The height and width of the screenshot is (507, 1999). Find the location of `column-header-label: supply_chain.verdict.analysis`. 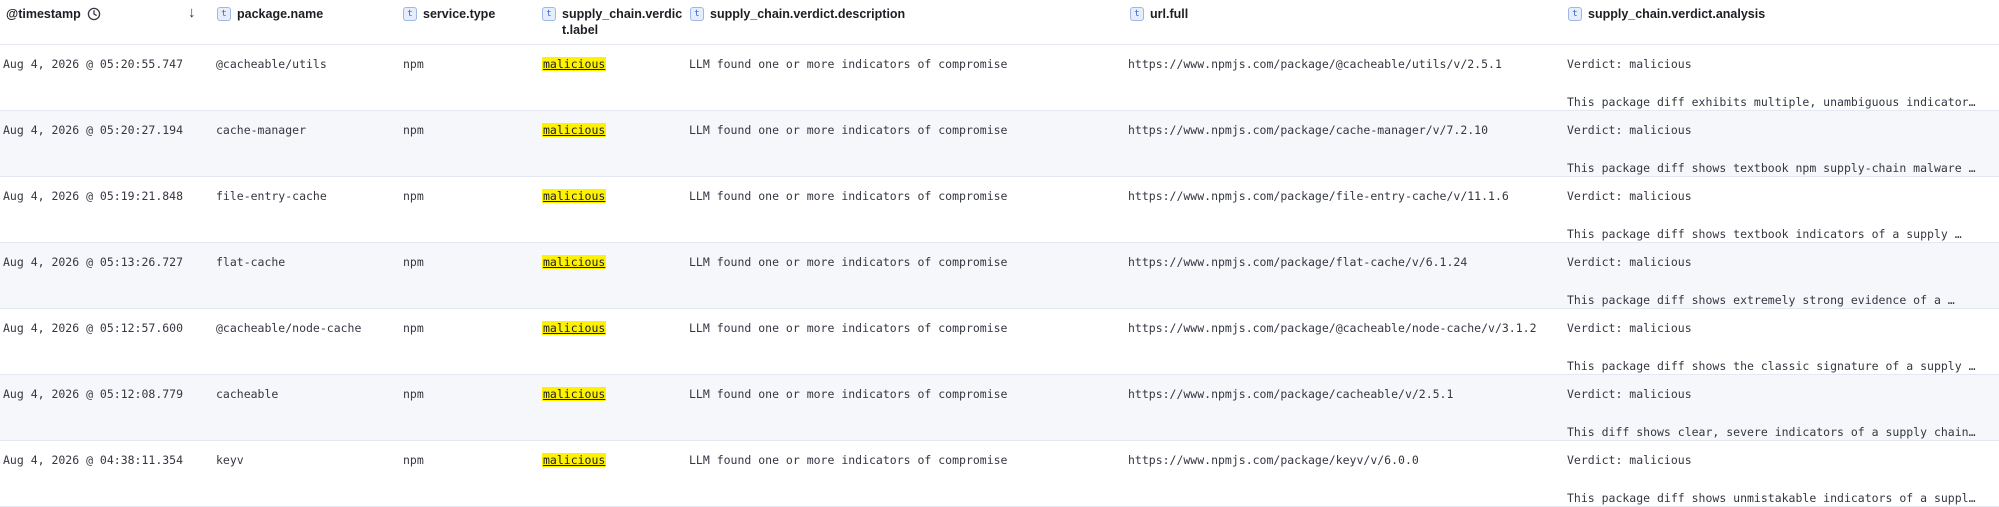

column-header-label: supply_chain.verdict.analysis is located at coordinates (1677, 14).